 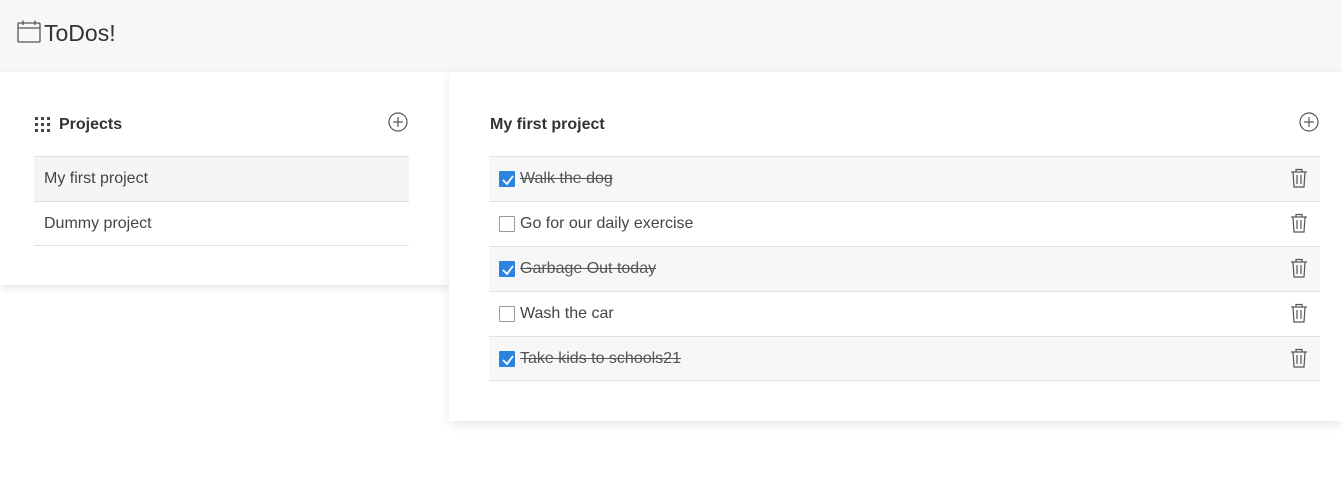 What do you see at coordinates (96, 178) in the screenshot?
I see `project-label: My first project` at bounding box center [96, 178].